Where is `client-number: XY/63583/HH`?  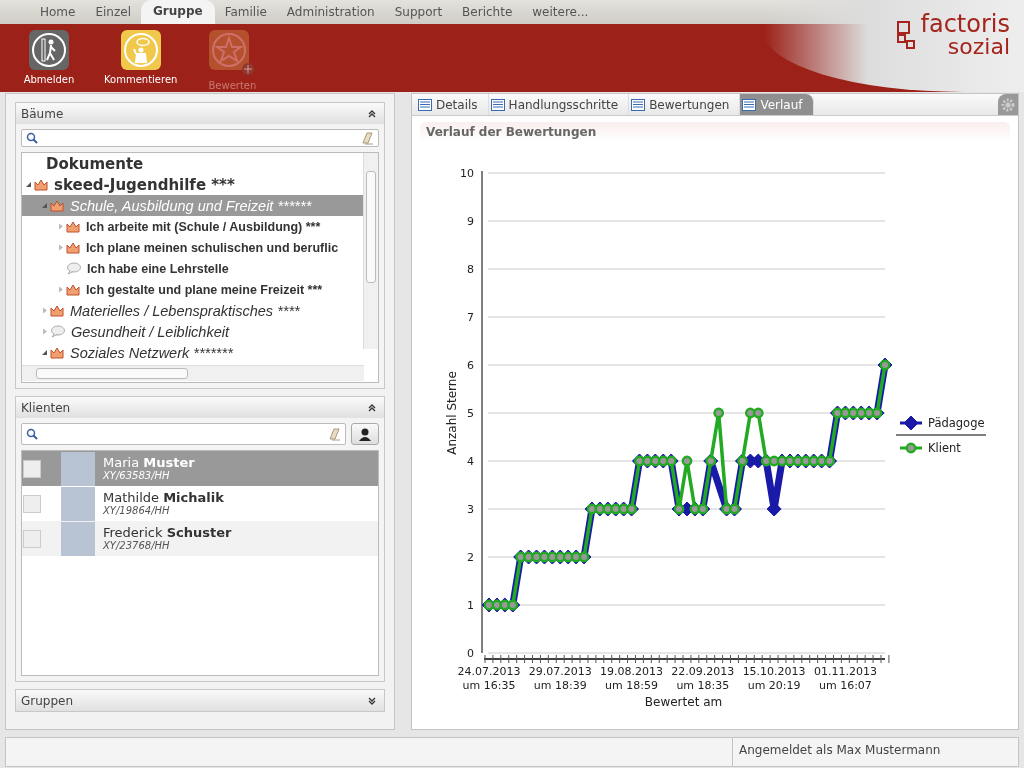 client-number: XY/63583/HH is located at coordinates (137, 476).